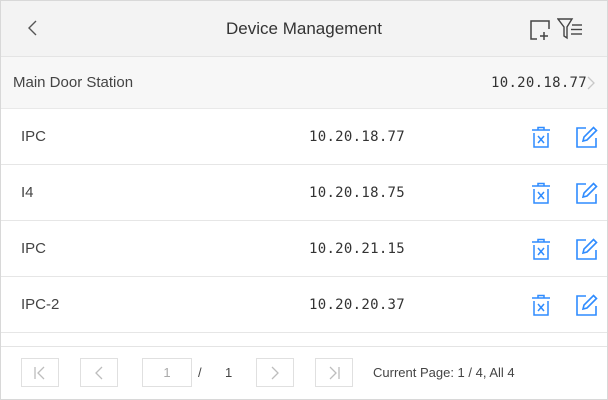 The height and width of the screenshot is (400, 608). I want to click on device-ip: 10.20.18.75, so click(357, 192).